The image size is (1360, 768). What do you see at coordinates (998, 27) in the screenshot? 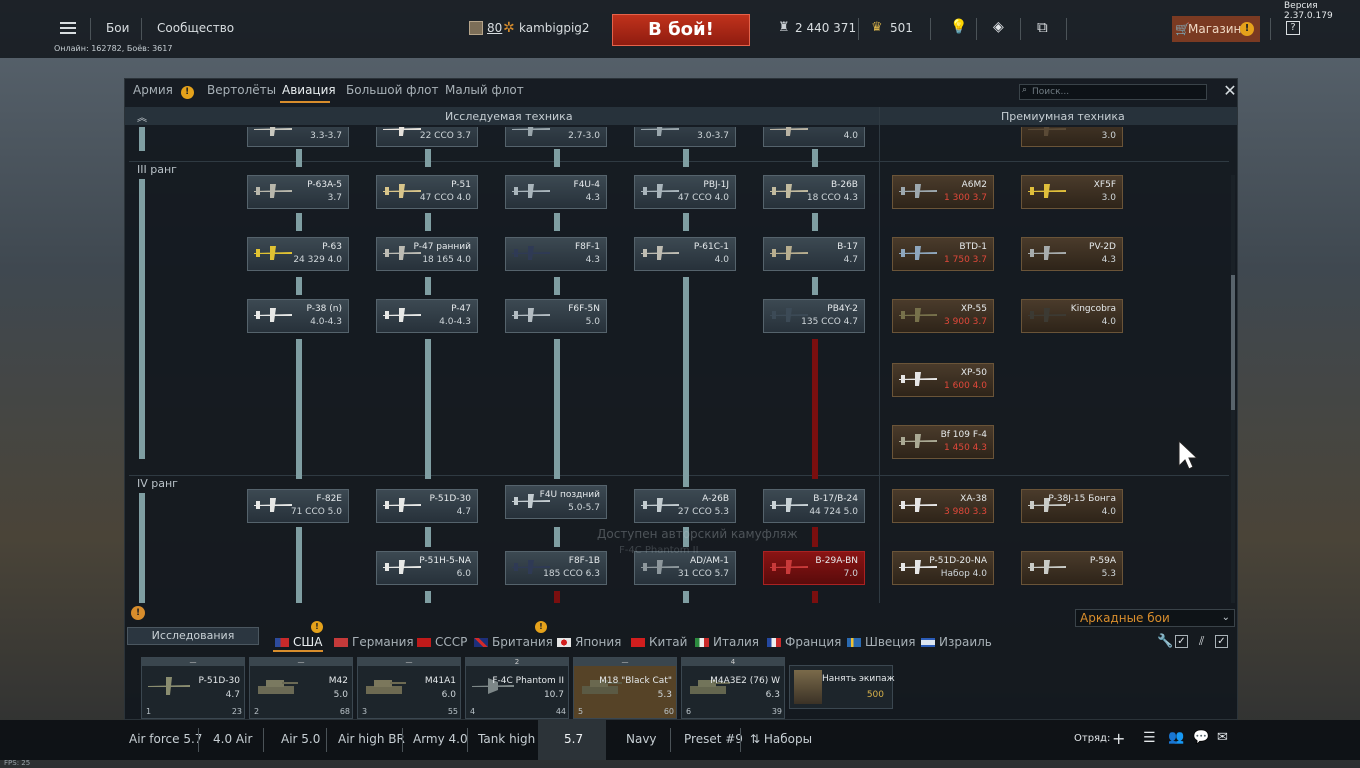
I see `cube-icon: ◈` at bounding box center [998, 27].